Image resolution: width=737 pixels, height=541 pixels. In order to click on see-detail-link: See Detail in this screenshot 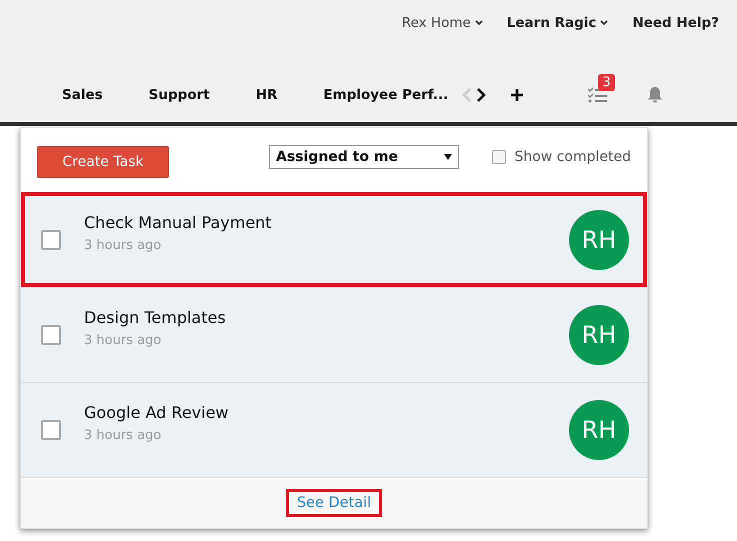, I will do `click(334, 503)`.